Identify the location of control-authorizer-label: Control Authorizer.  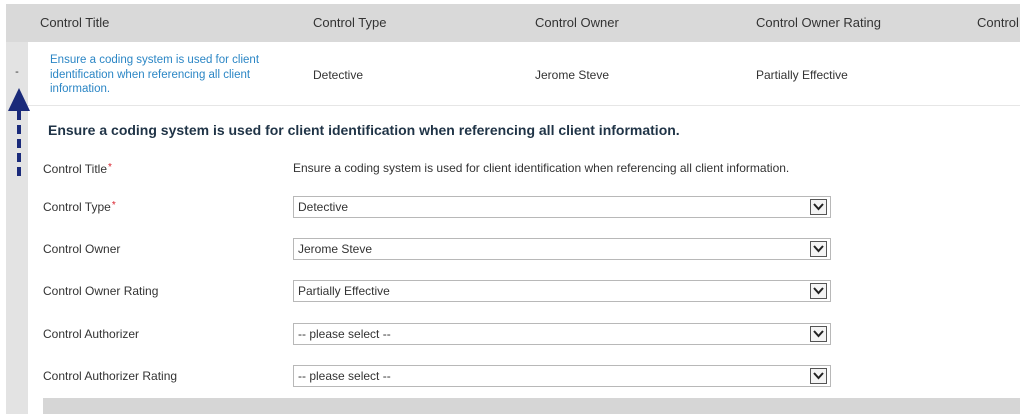
(91, 334).